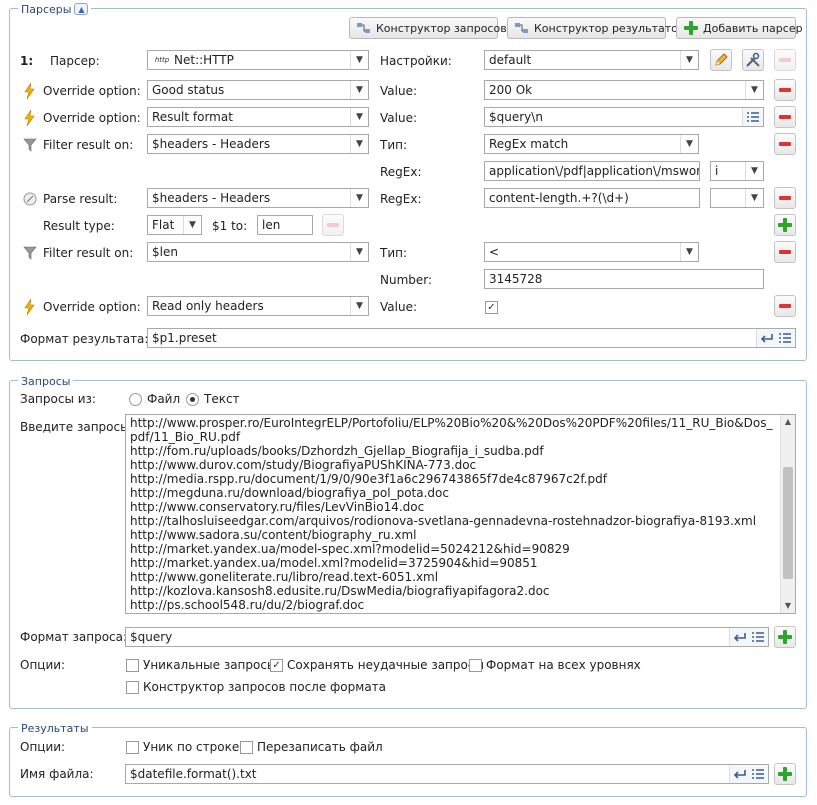 This screenshot has width=817, height=805. I want to click on number-input-text: 3145728, so click(516, 279).